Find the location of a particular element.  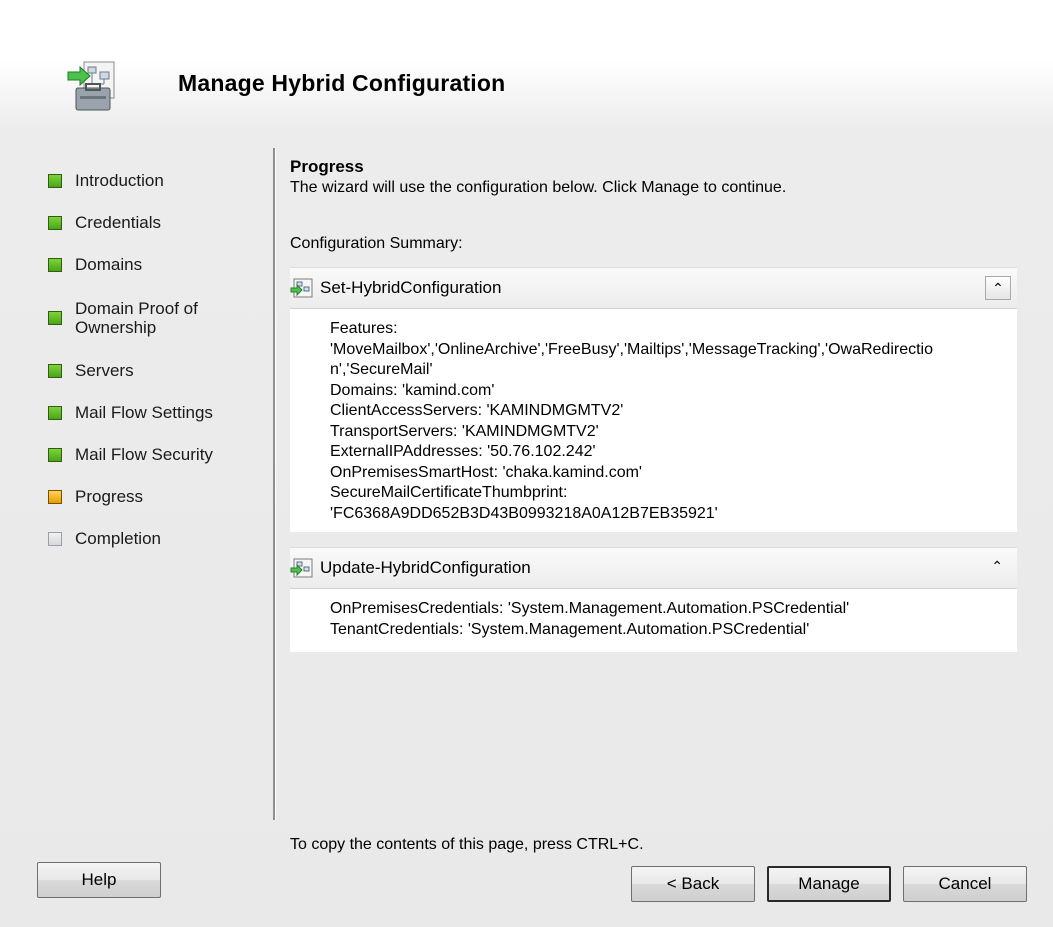

step-label: Introduction is located at coordinates (119, 180).